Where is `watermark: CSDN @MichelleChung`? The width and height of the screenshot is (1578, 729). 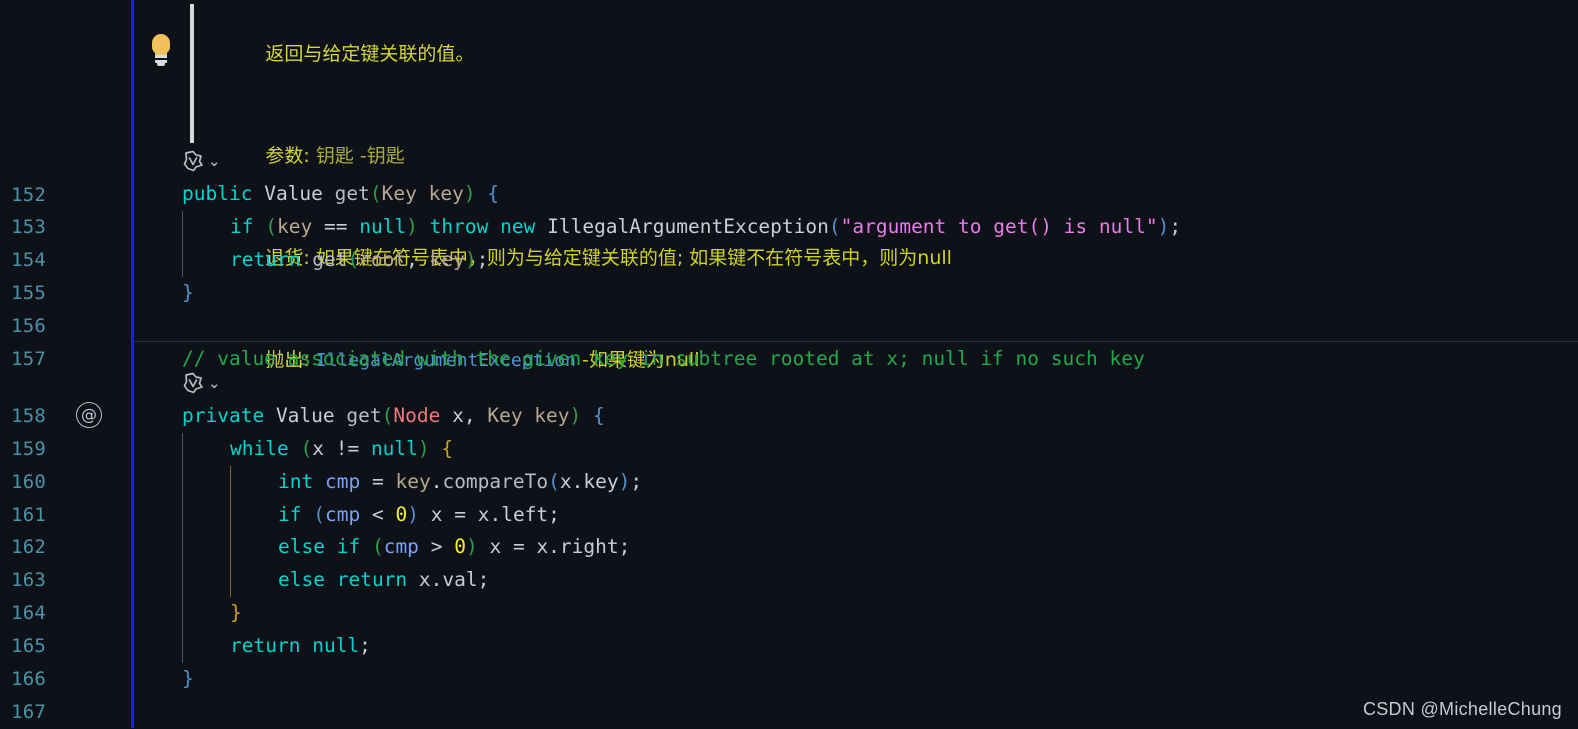
watermark: CSDN @MichelleChung is located at coordinates (1462, 709).